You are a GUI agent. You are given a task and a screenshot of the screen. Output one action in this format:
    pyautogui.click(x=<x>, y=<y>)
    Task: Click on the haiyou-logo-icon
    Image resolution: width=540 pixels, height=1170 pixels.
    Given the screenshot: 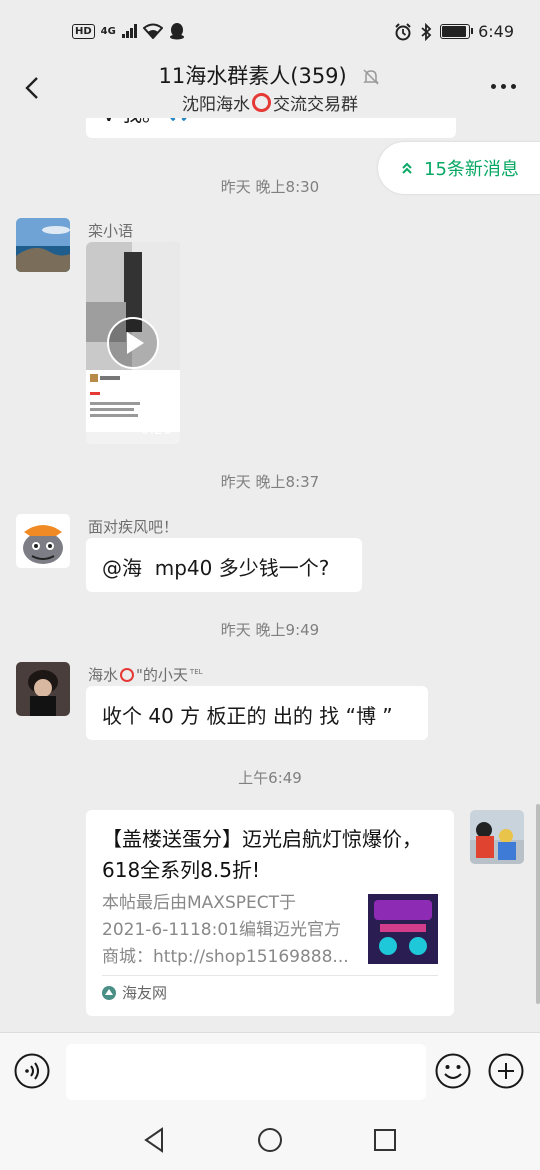 What is the action you would take?
    pyautogui.click(x=109, y=992)
    